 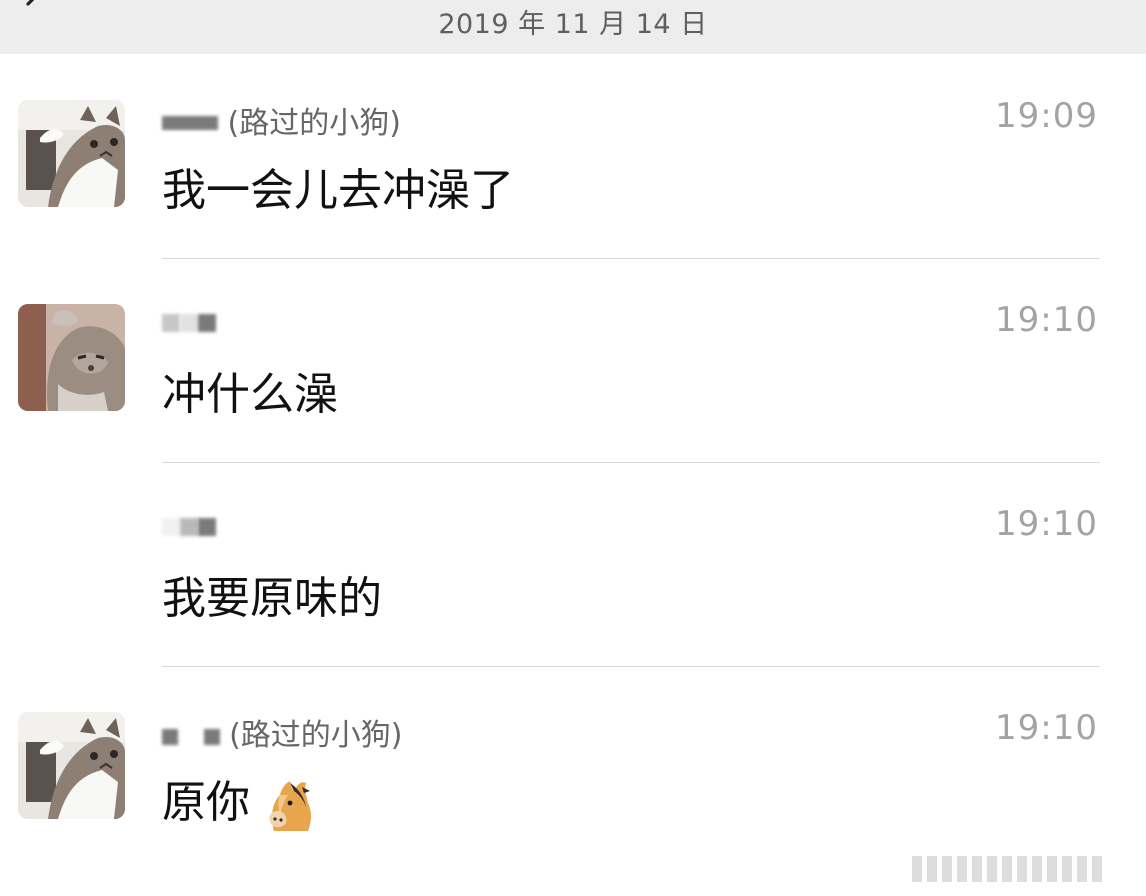 I want to click on horse-face-icon, so click(x=290, y=806).